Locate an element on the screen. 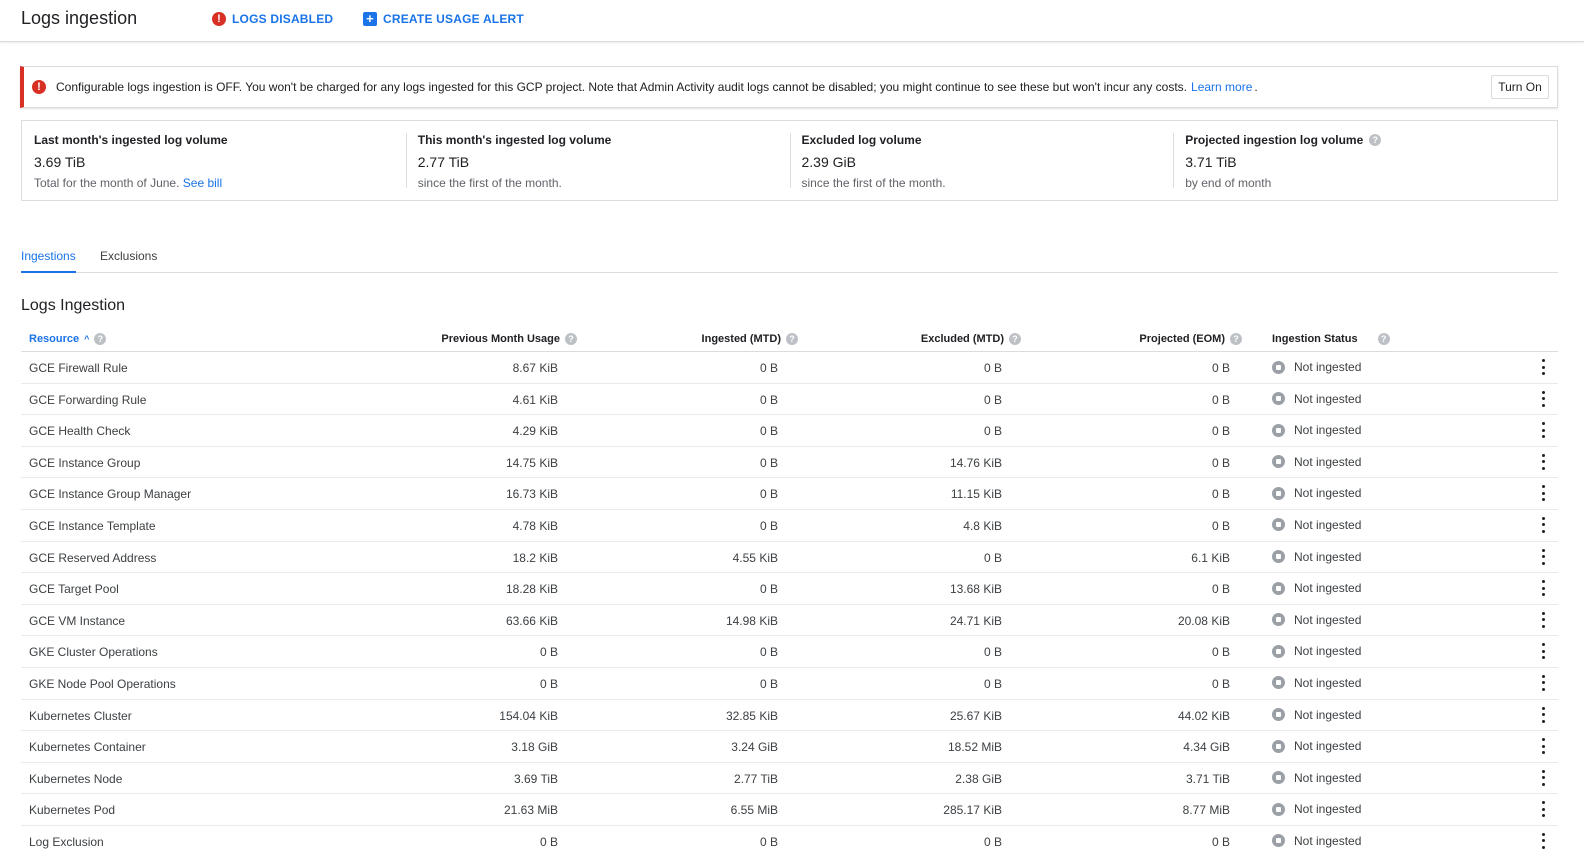  cell-ingested: 6.55 MiB is located at coordinates (754, 810).